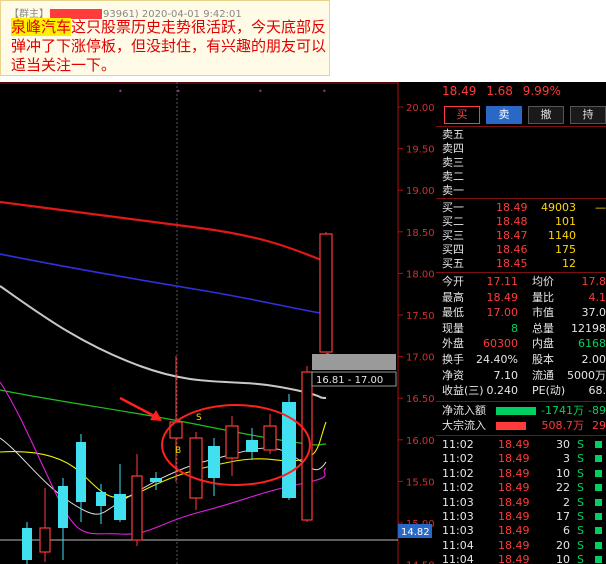 The width and height of the screenshot is (606, 564). I want to click on tick-row: 11:02 18.49 22 S, so click(521, 488).